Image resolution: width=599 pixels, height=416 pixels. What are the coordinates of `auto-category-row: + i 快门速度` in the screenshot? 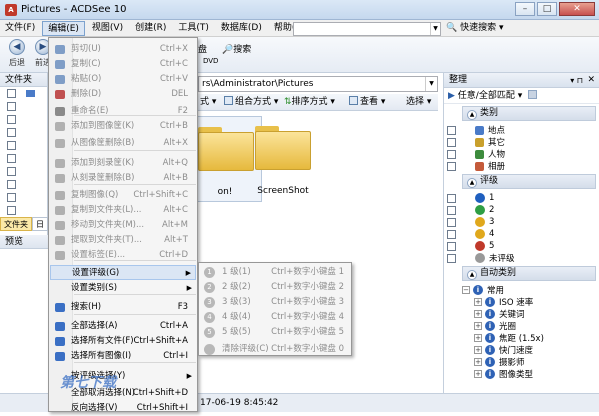 It's located at (521, 350).